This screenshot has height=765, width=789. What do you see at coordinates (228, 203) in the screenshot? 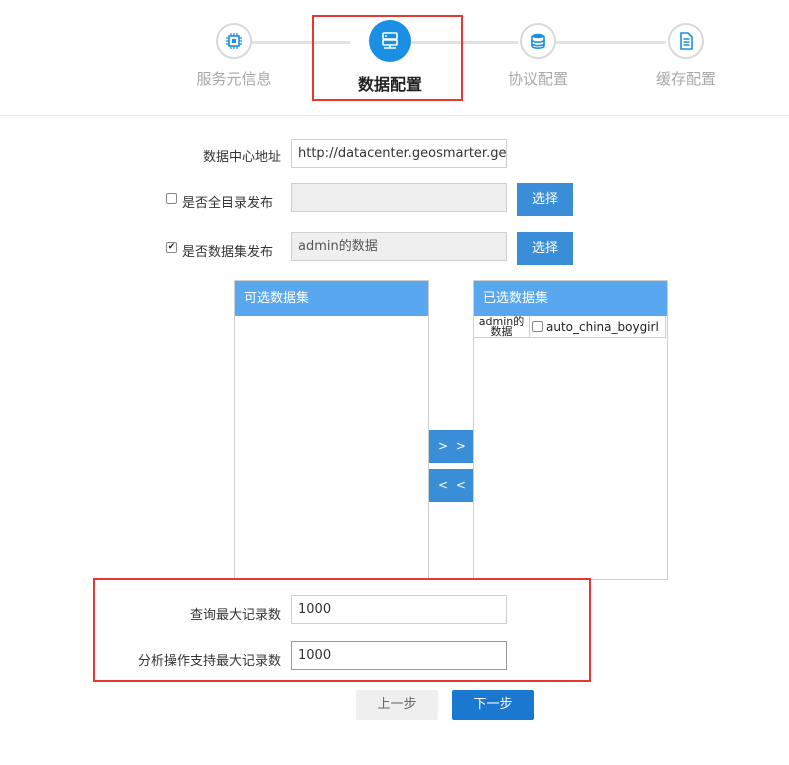
I see `full-catalog-label: 是否全目录发布` at bounding box center [228, 203].